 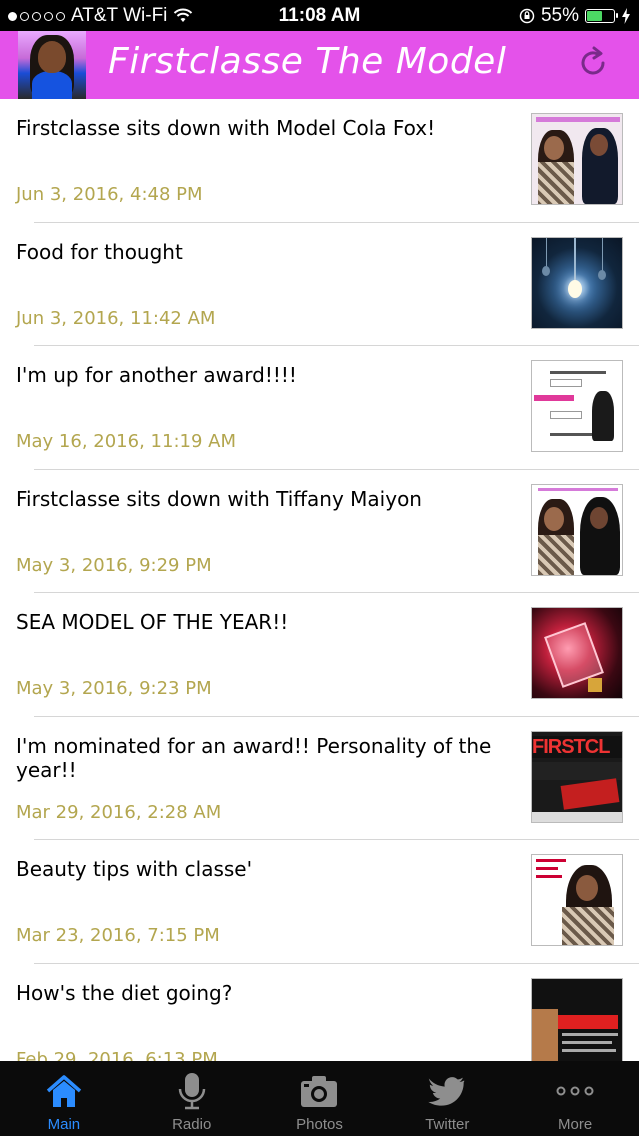 I want to click on tab-main: Main, so click(x=64, y=1098).